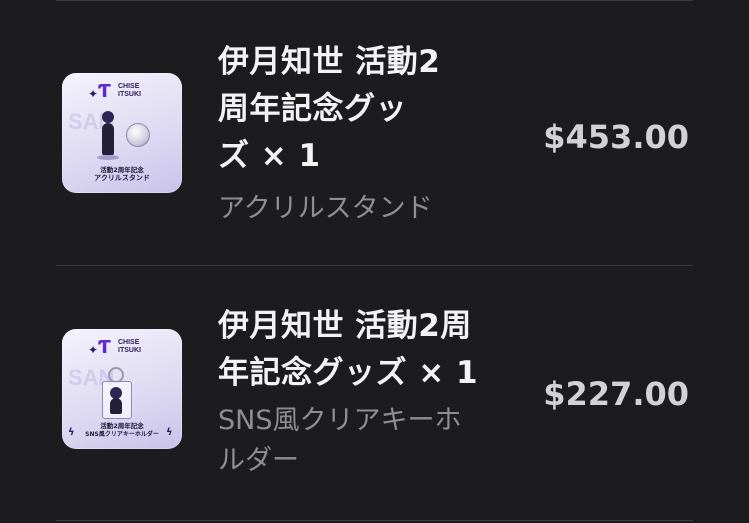  What do you see at coordinates (339, 441) in the screenshot?
I see `item-variant: SNS風クリアキーホ ルダー` at bounding box center [339, 441].